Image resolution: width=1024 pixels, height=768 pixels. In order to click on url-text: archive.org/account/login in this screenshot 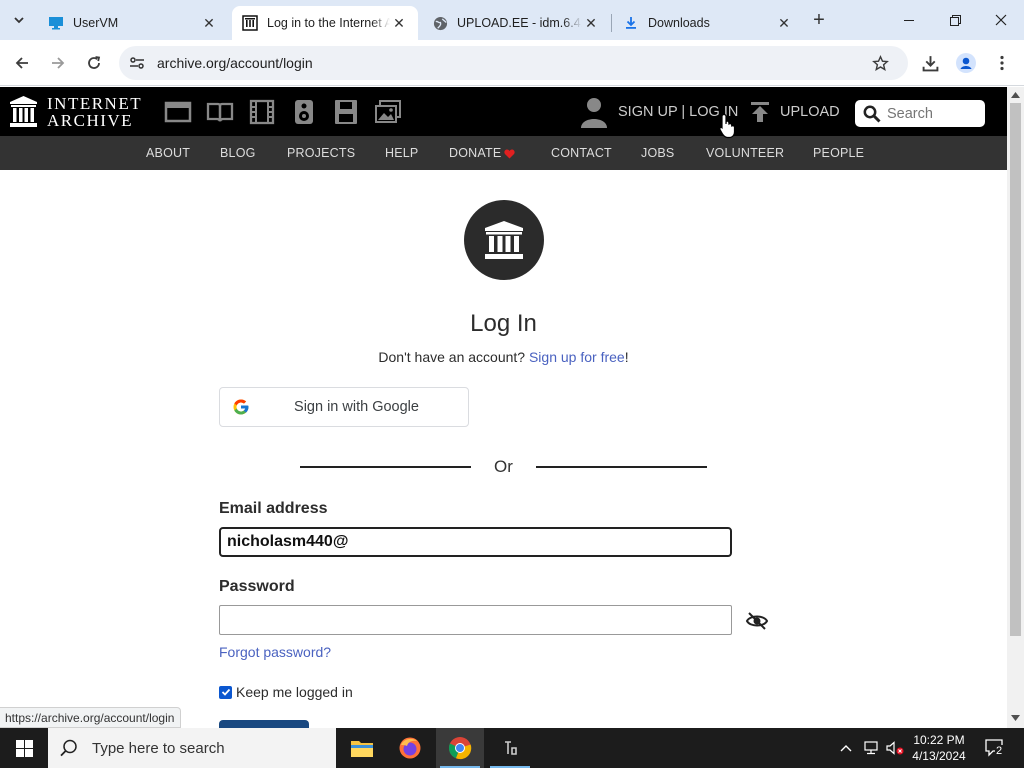, I will do `click(235, 63)`.